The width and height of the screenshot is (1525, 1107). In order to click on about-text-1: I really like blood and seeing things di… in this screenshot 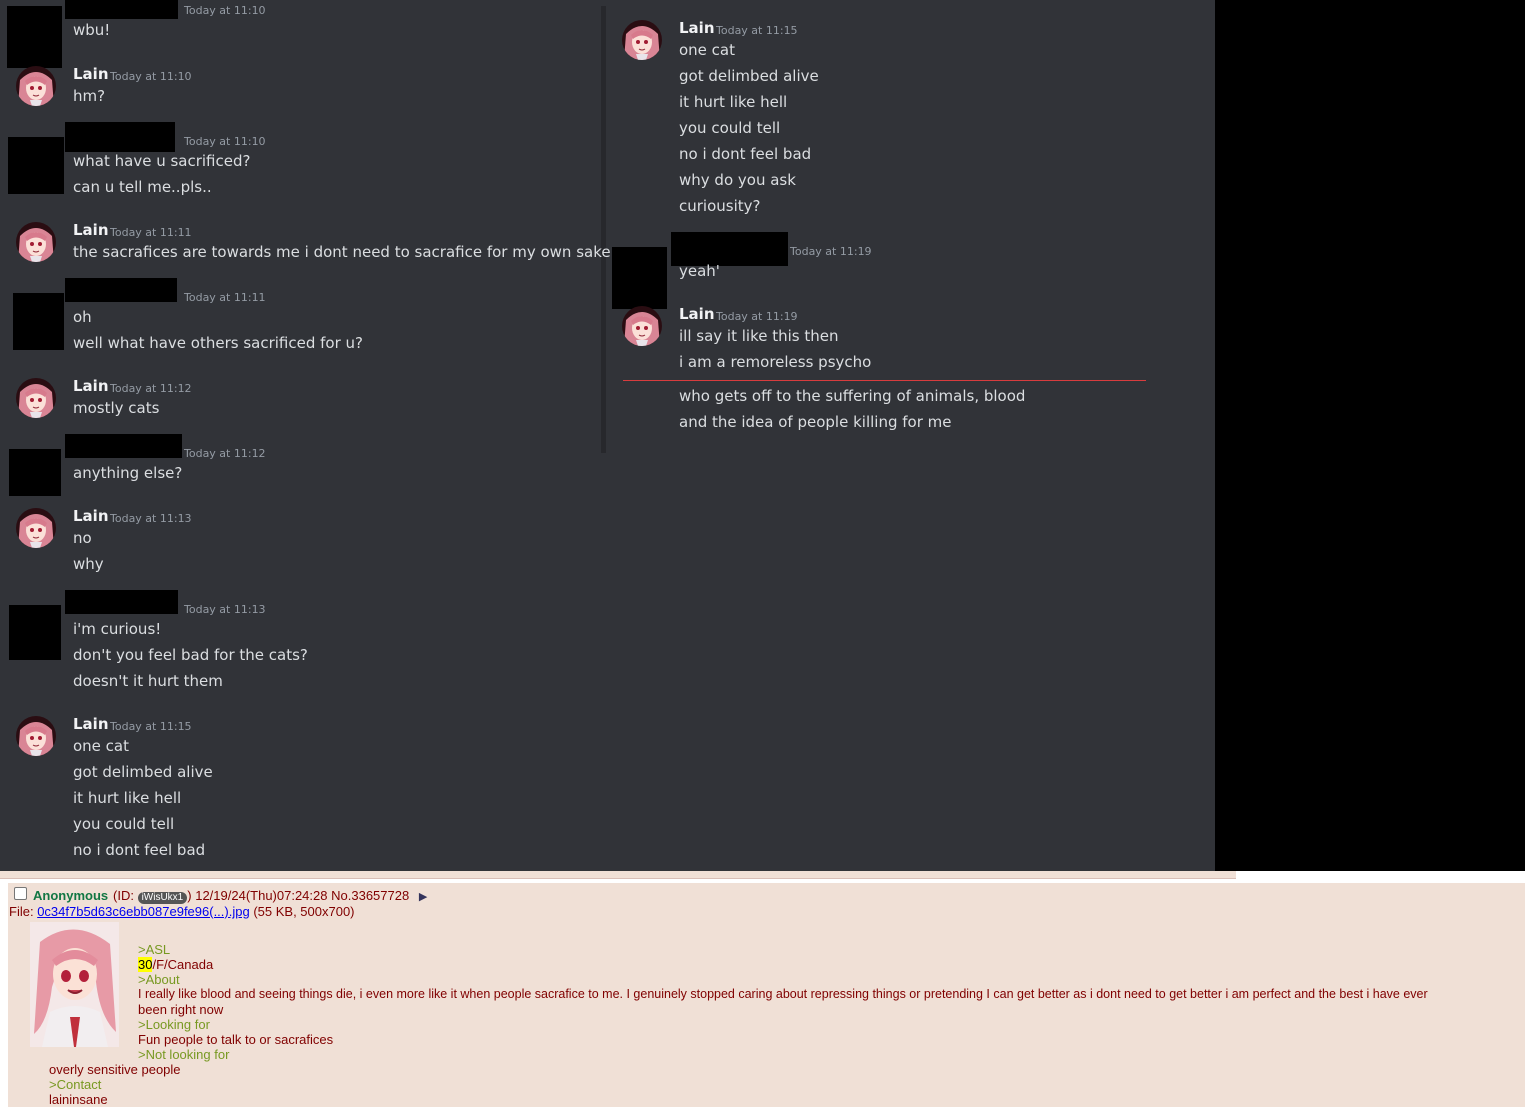, I will do `click(783, 994)`.